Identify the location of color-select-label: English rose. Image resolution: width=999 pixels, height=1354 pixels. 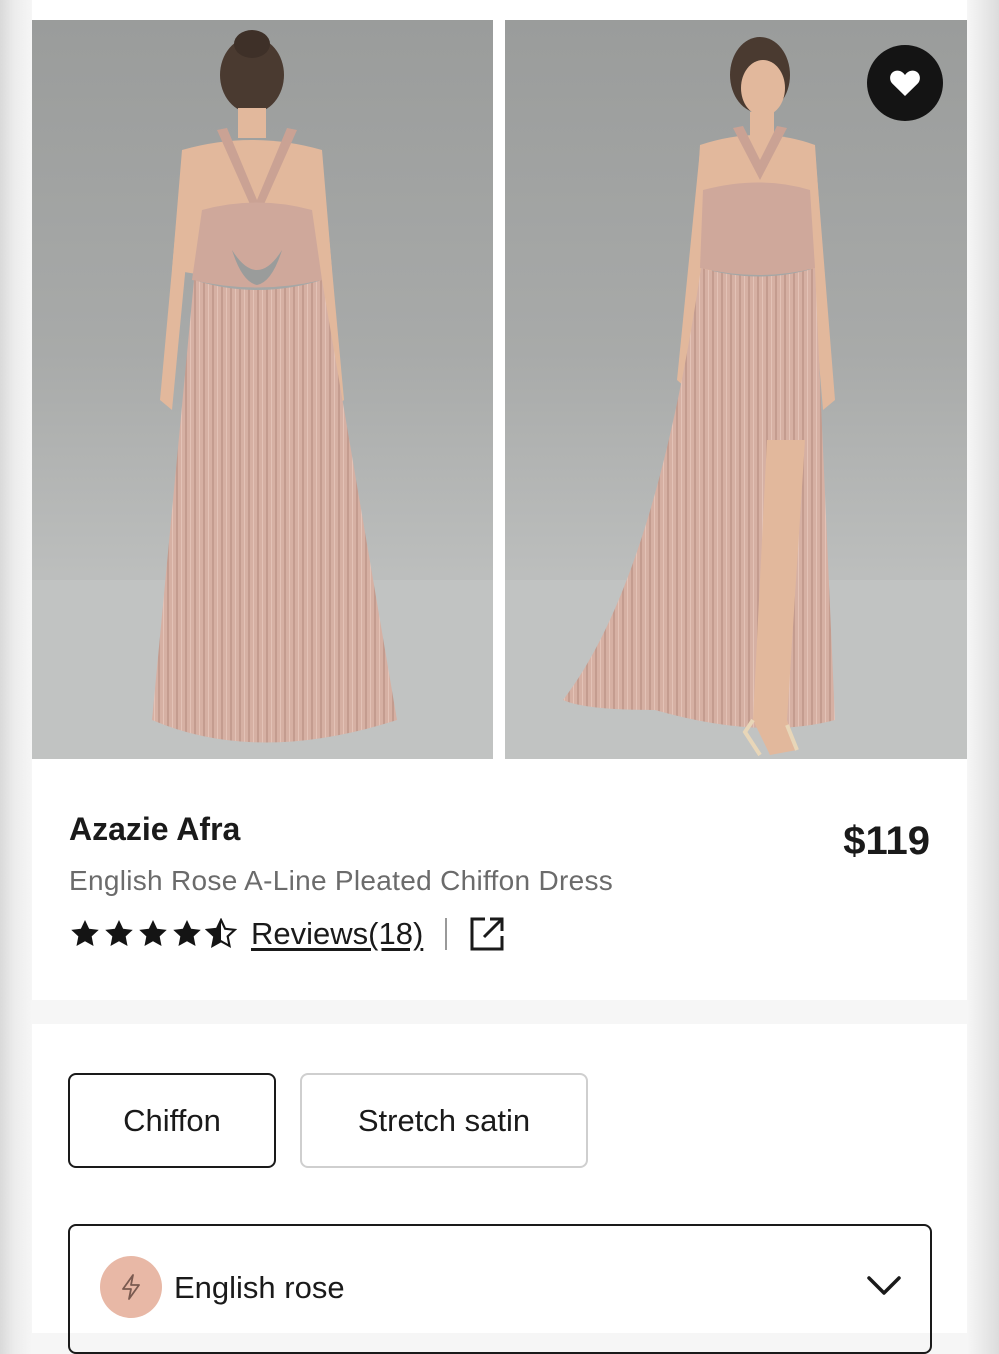
(259, 1287).